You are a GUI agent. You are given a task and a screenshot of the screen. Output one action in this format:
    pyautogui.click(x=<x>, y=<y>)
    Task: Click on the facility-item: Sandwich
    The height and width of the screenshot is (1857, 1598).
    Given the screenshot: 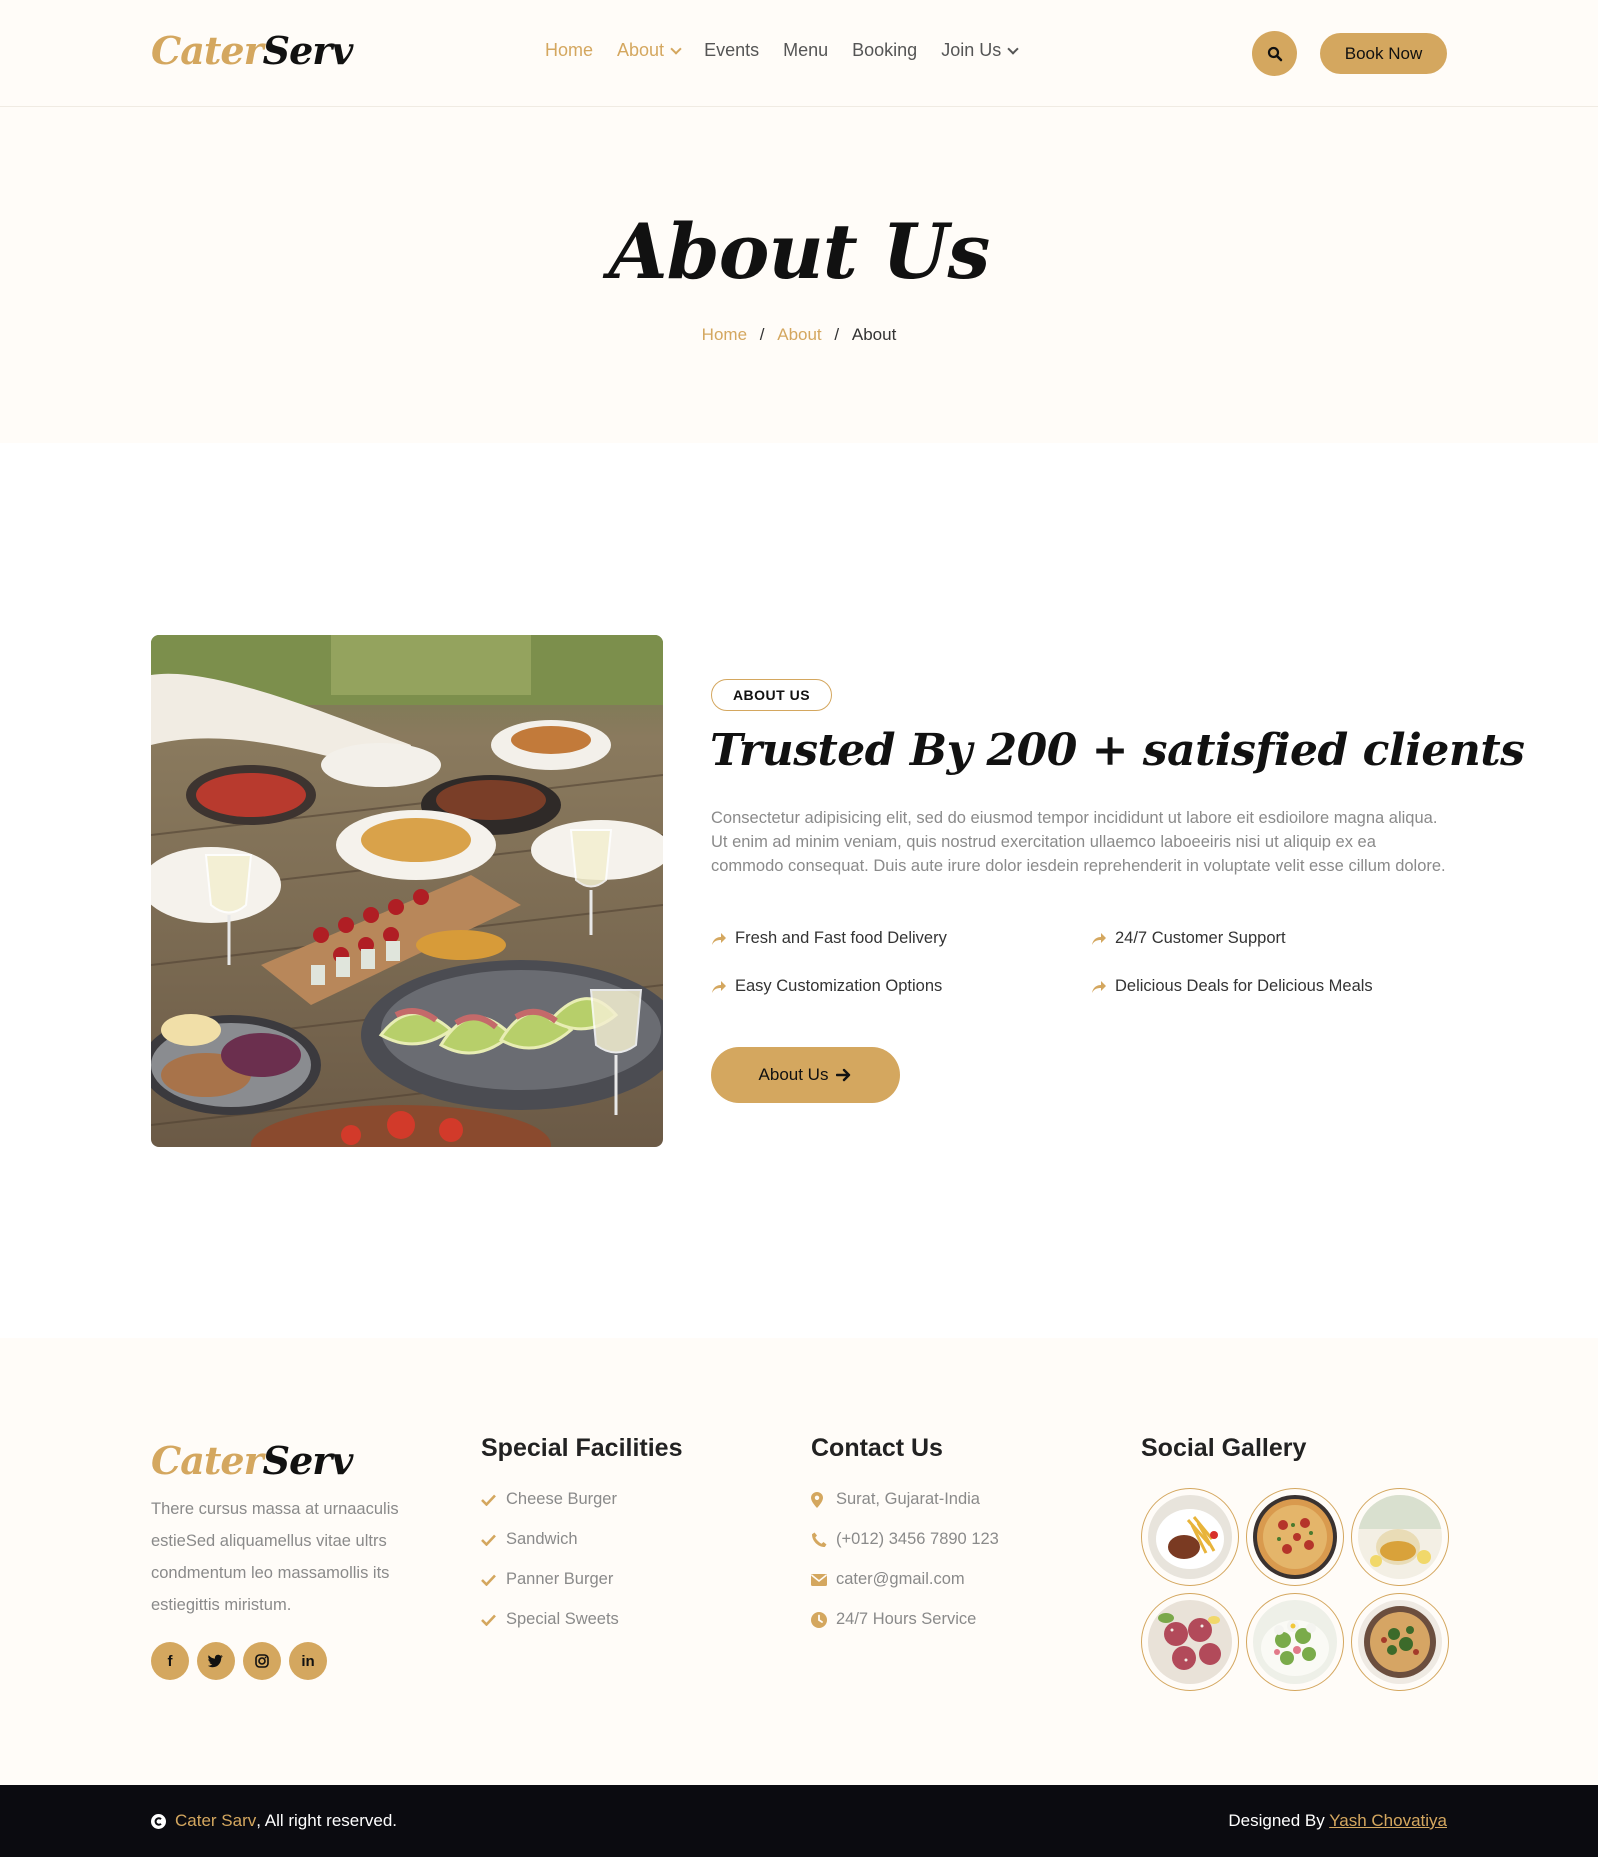 What is the action you would take?
    pyautogui.click(x=529, y=1539)
    